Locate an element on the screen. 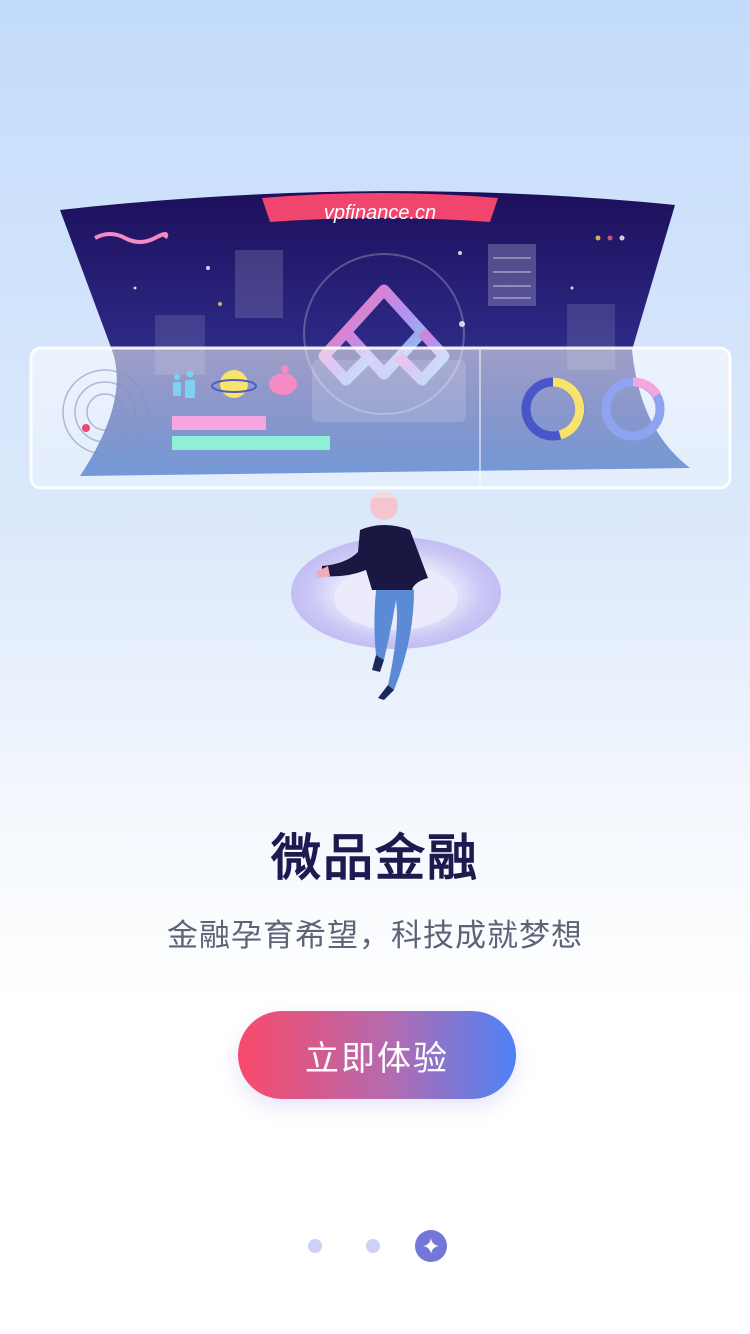  app-title: 微品金融 is located at coordinates (375, 858).